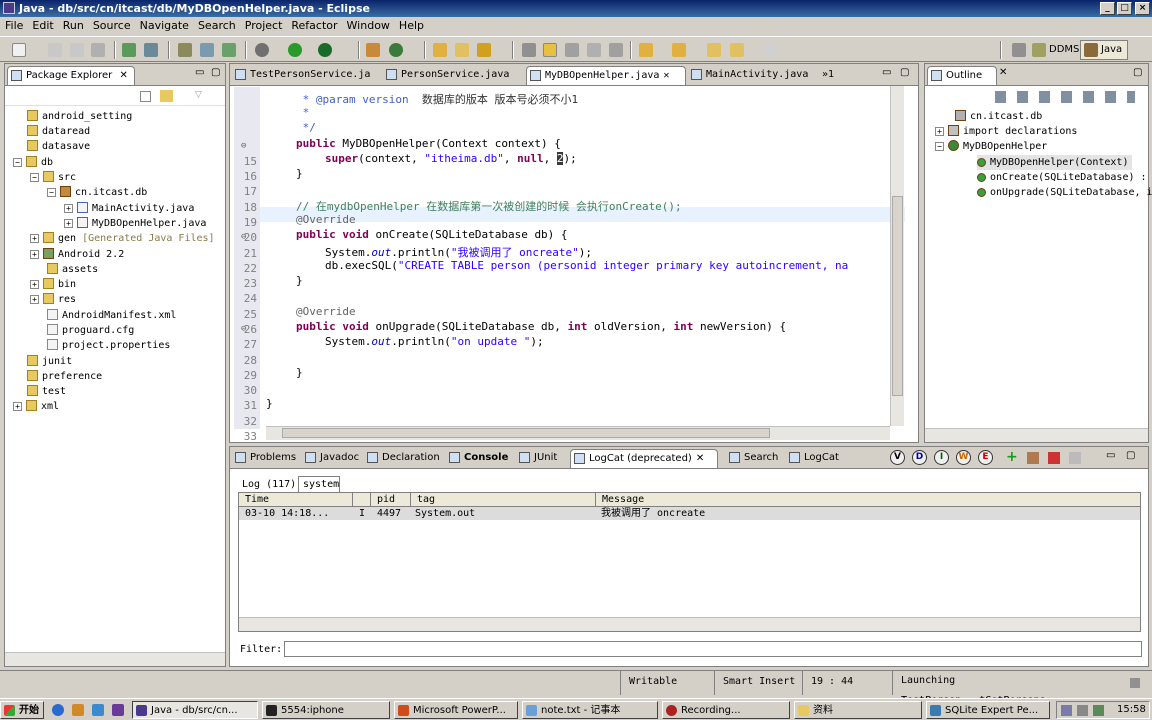 The image size is (1152, 720). Describe the element at coordinates (166, 96) in the screenshot. I see `link-with-editor-icon` at that location.